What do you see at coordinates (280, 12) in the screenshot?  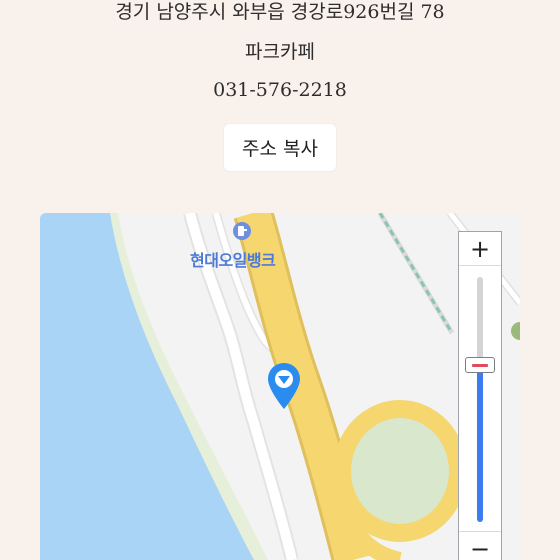 I see `address-text: 경기 남양주시 와부읍 경강로926번길 78` at bounding box center [280, 12].